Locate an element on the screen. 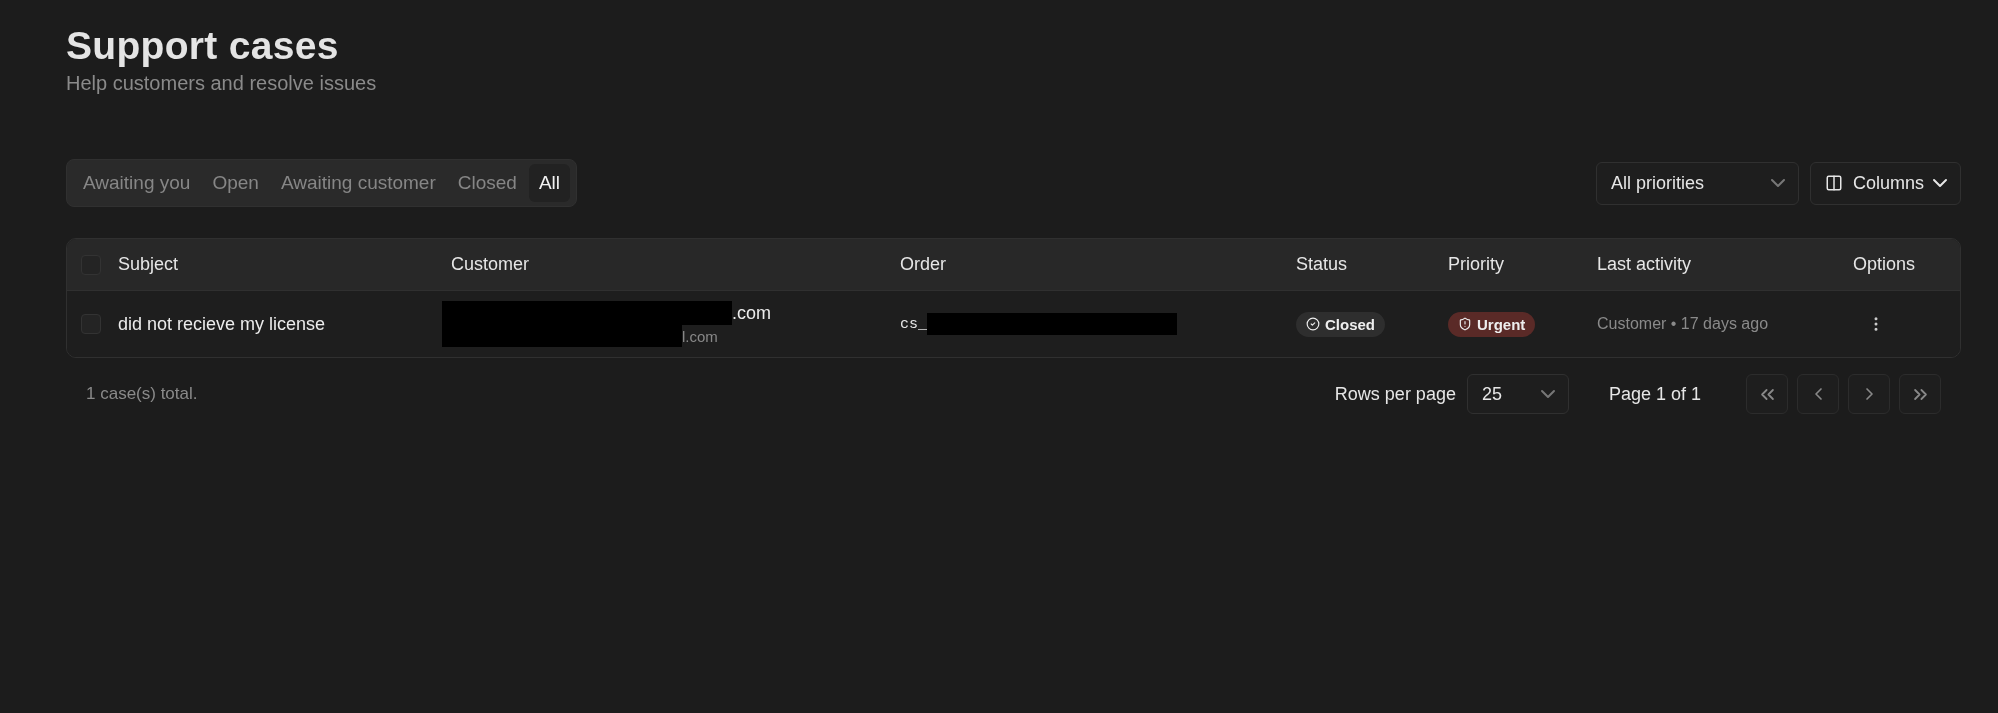  next-page-button is located at coordinates (1869, 394).